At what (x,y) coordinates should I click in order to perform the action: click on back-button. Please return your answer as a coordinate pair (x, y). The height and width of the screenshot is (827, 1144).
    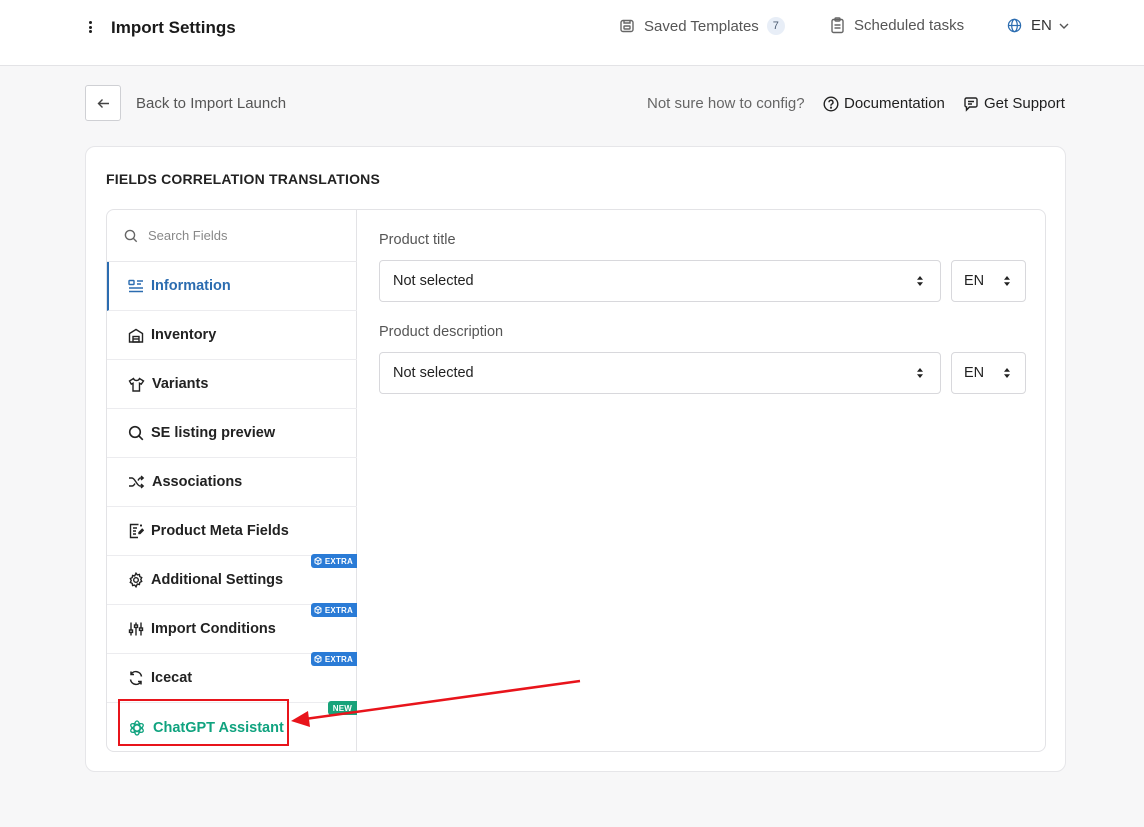
    Looking at the image, I should click on (103, 103).